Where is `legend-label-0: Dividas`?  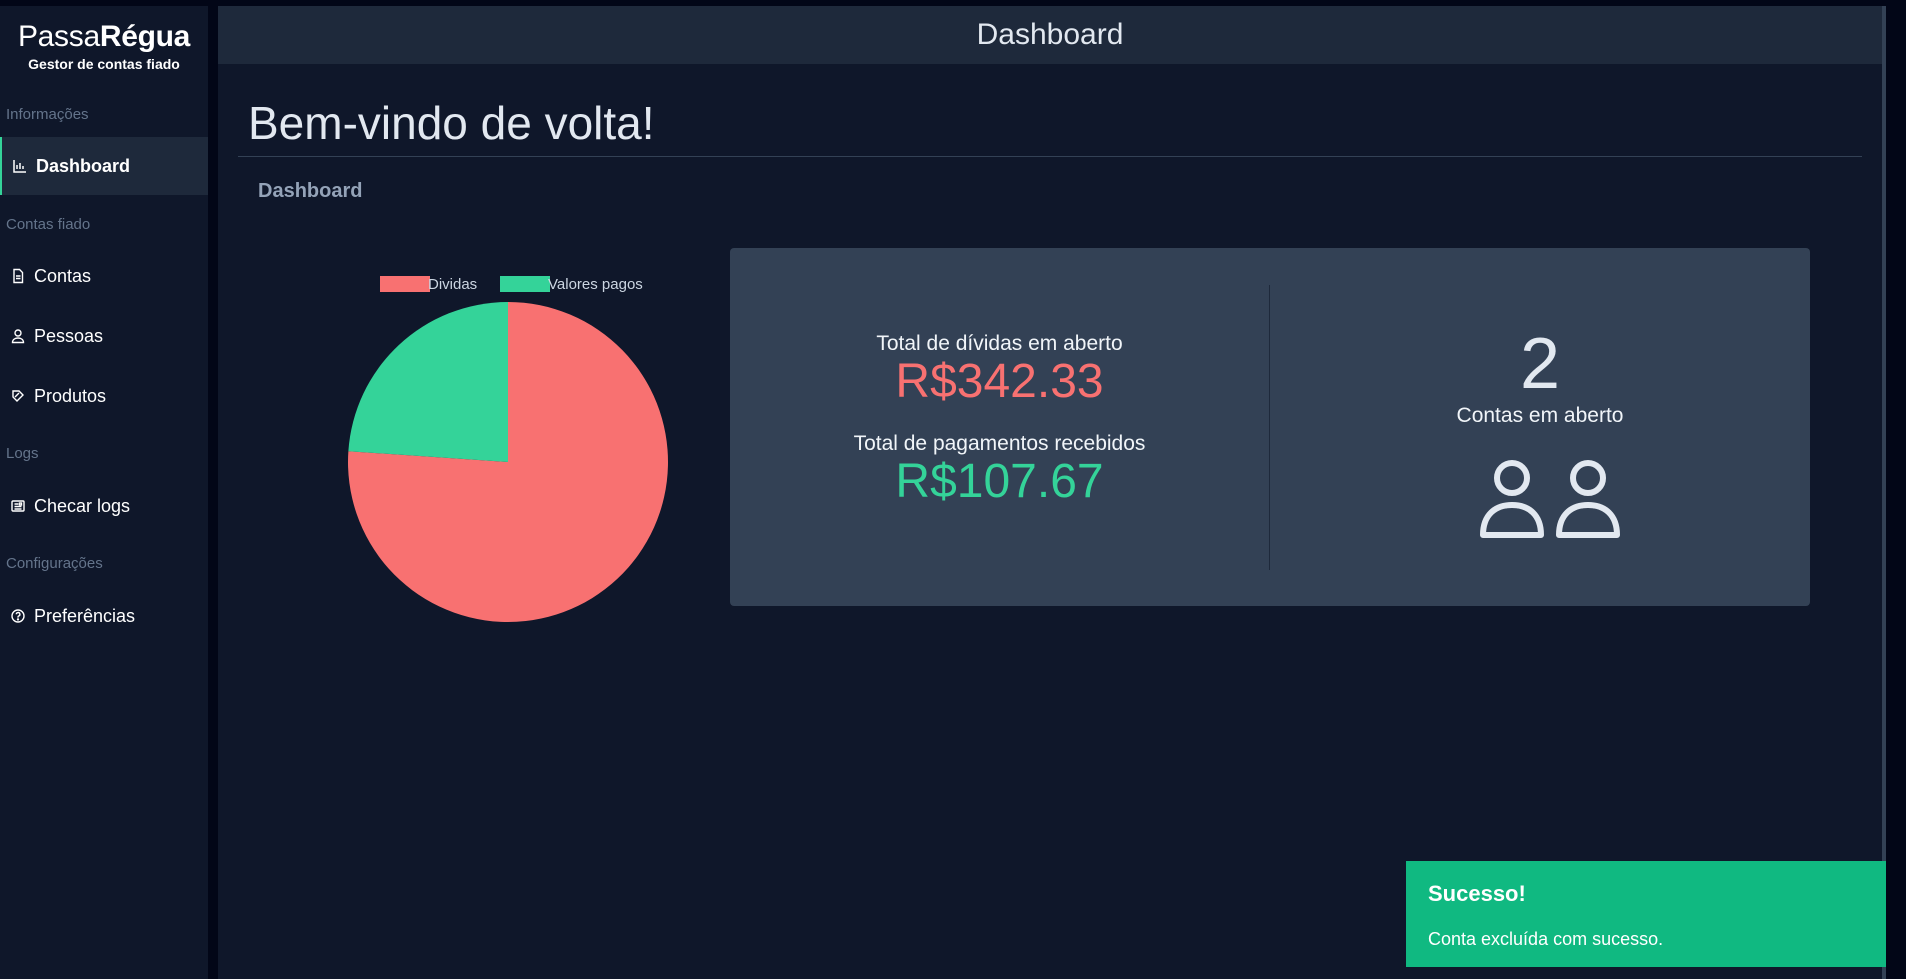
legend-label-0: Dividas is located at coordinates (452, 284).